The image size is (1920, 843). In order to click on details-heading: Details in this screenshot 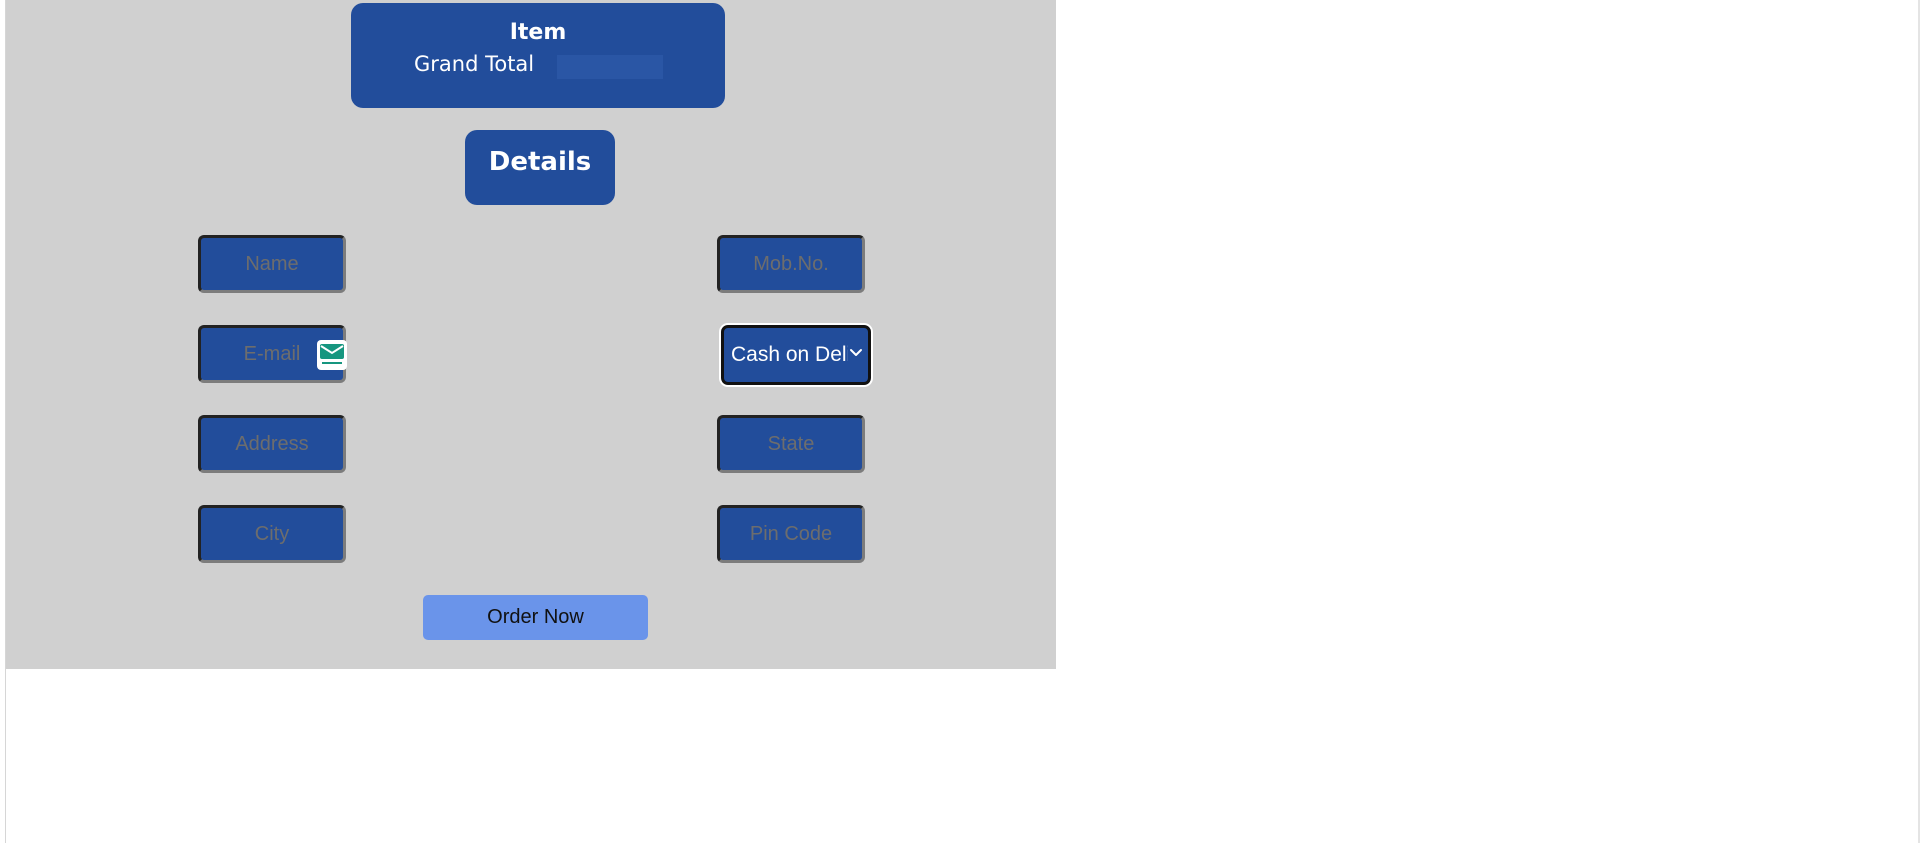, I will do `click(540, 167)`.